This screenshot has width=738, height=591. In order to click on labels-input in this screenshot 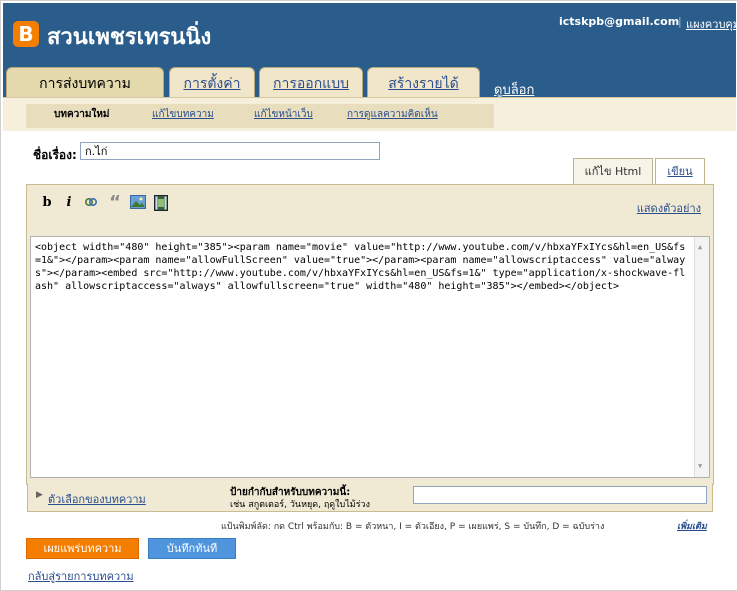, I will do `click(560, 495)`.